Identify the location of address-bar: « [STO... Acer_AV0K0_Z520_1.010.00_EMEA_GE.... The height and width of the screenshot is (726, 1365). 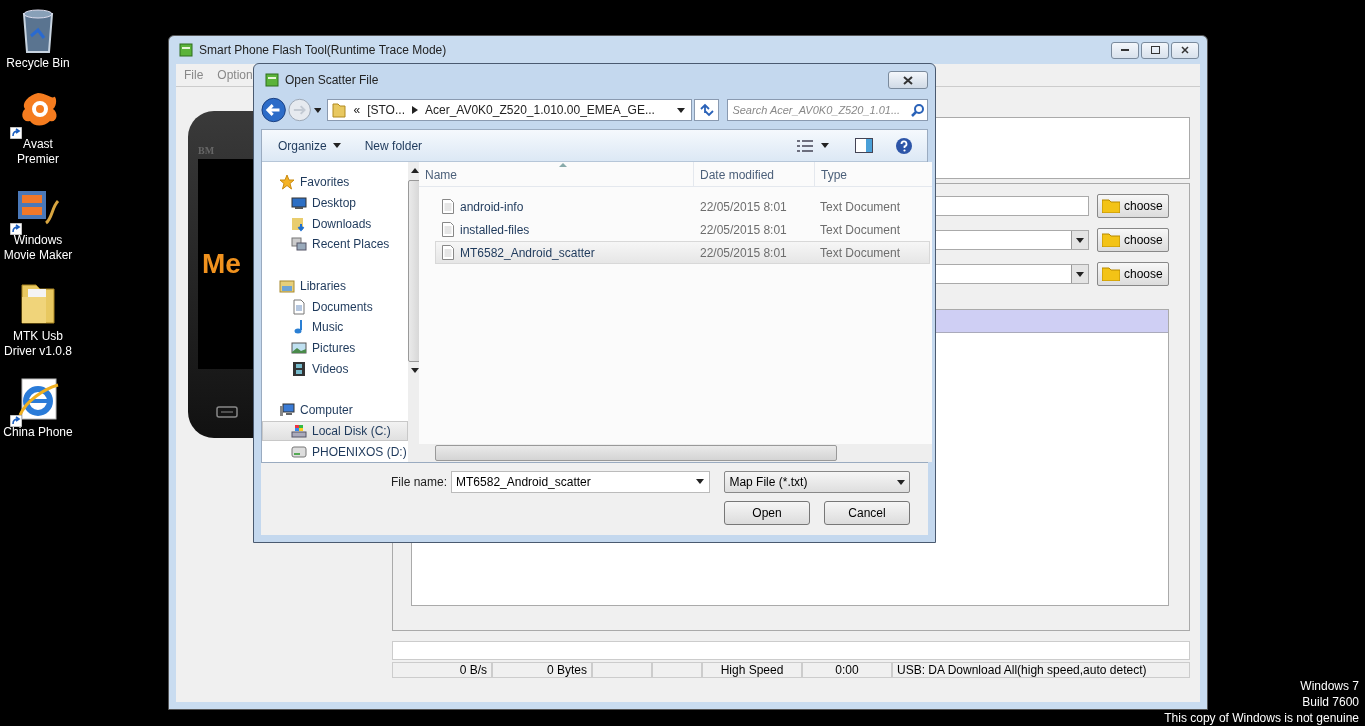
(509, 110).